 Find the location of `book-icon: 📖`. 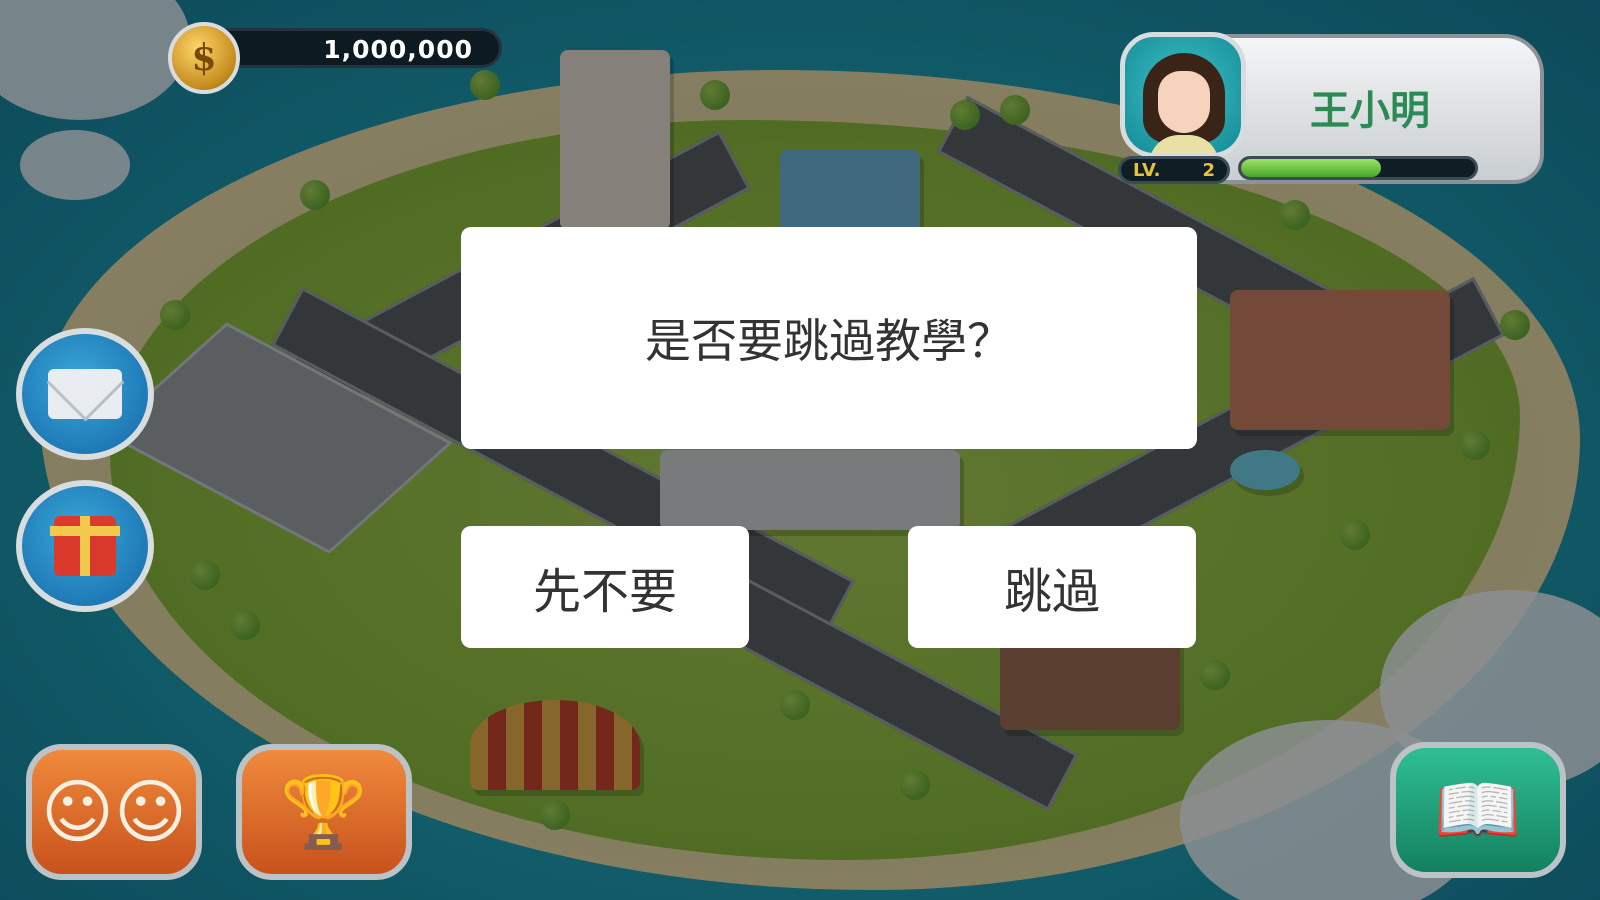

book-icon: 📖 is located at coordinates (1478, 810).